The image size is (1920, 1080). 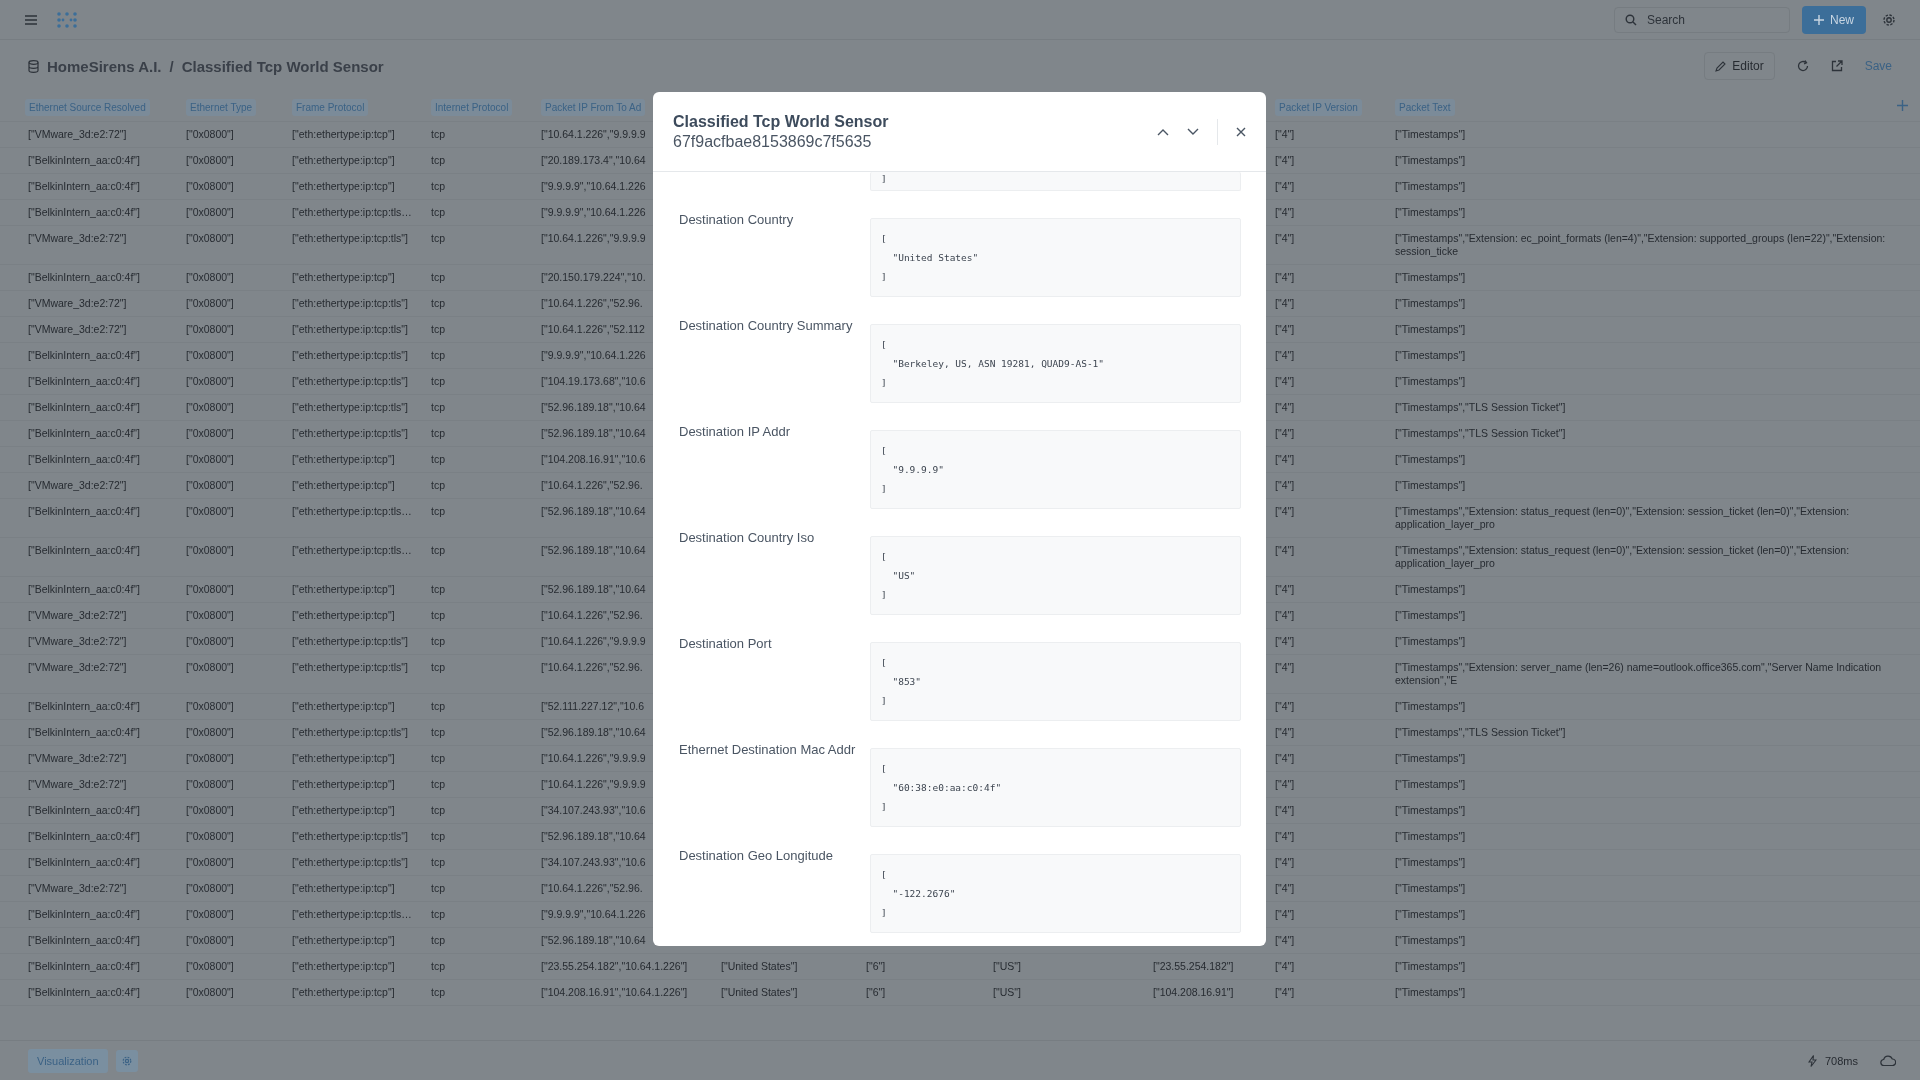 What do you see at coordinates (126, 1060) in the screenshot?
I see `visualization-settings-button` at bounding box center [126, 1060].